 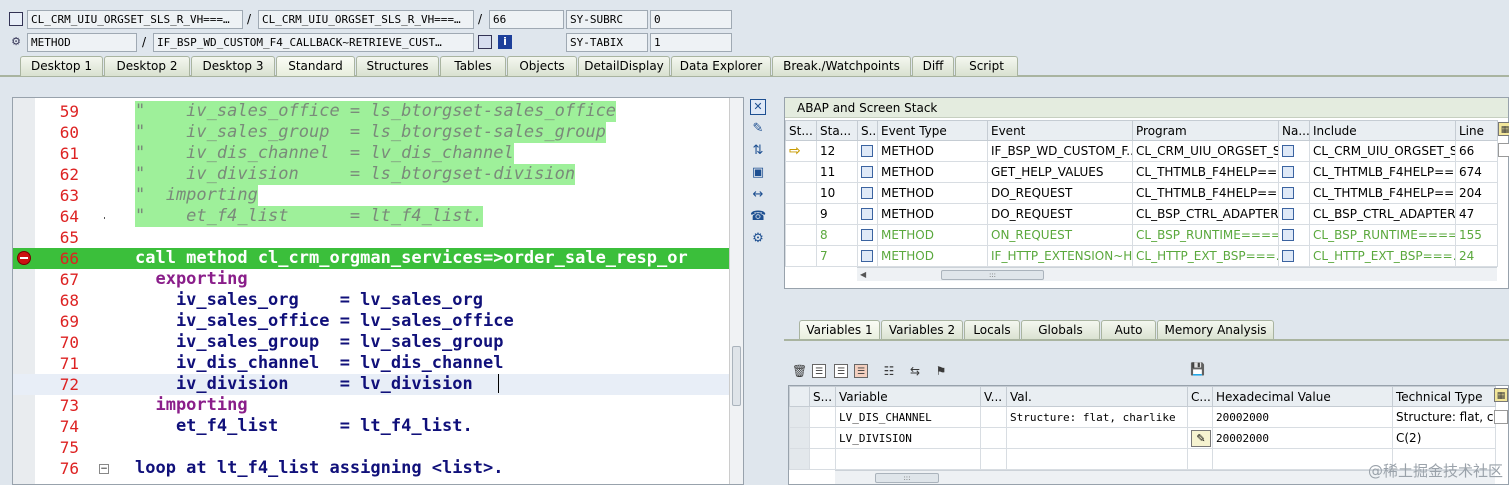 I want to click on stack-column-header: Program, so click(x=1205, y=130).